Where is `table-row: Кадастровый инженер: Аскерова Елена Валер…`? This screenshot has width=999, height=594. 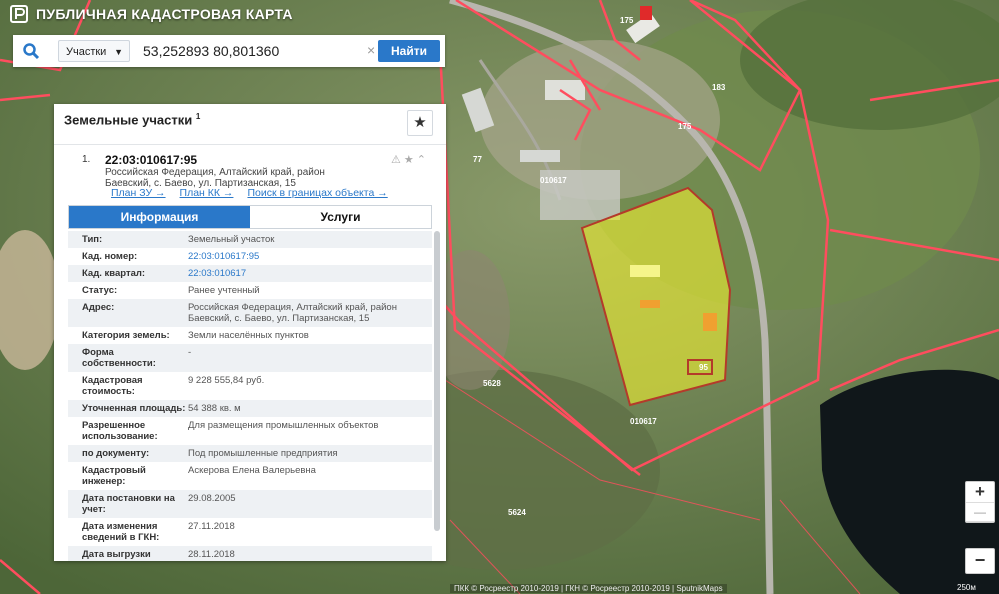
table-row: Кадастровый инженер: Аскерова Елена Валер… is located at coordinates (250, 476).